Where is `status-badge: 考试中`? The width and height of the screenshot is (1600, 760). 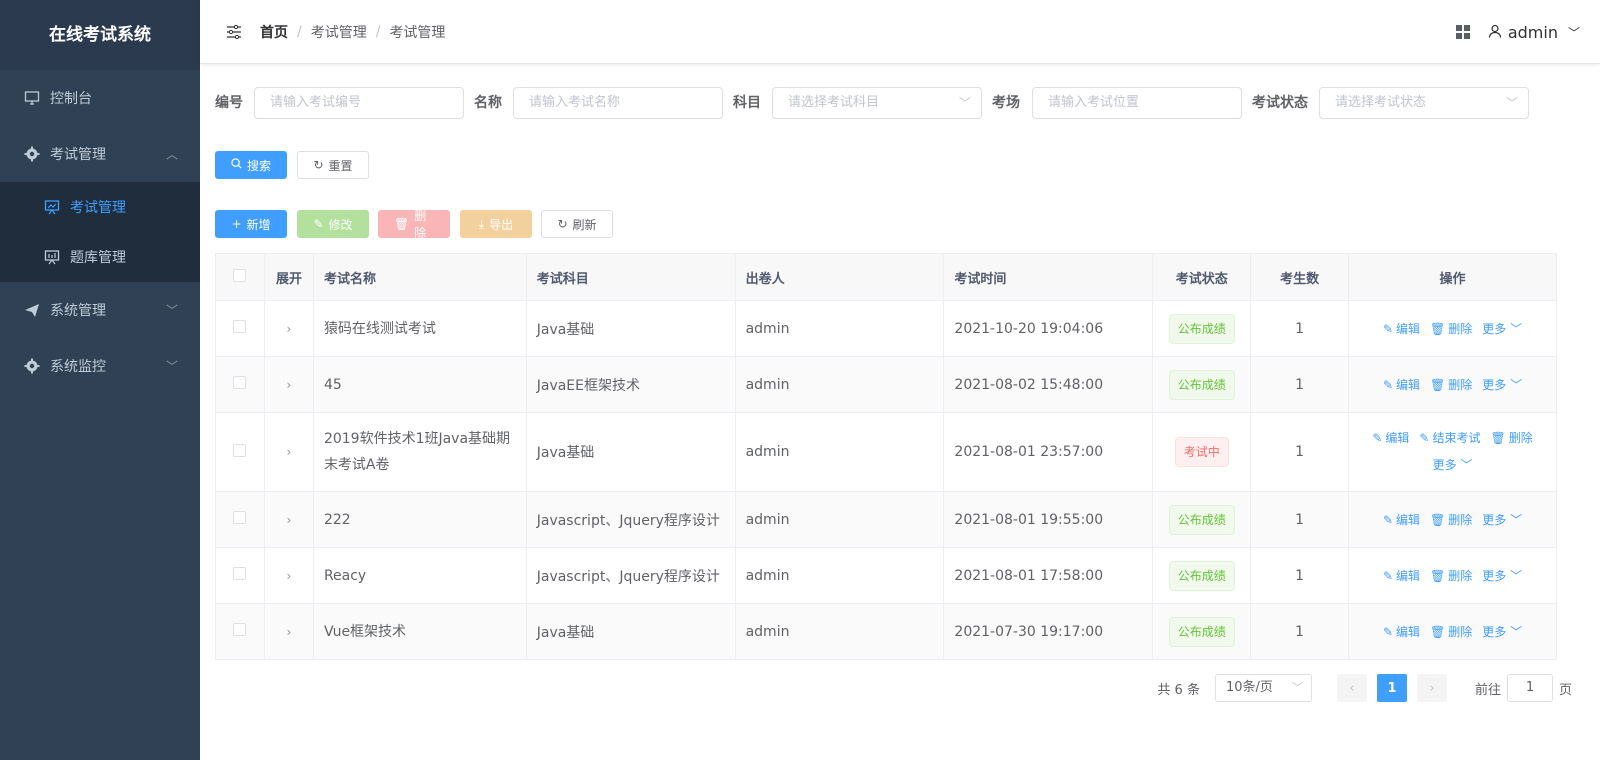
status-badge: 考试中 is located at coordinates (1201, 452).